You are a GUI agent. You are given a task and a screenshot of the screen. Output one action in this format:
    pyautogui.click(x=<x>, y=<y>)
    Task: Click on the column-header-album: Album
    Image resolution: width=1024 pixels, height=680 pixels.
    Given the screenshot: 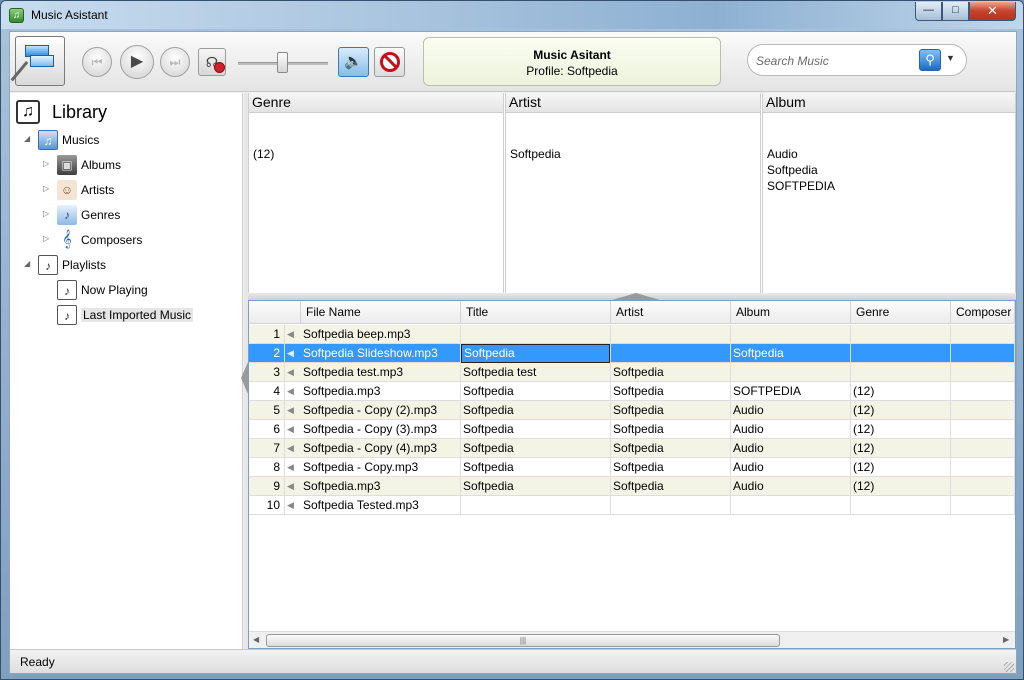 What is the action you would take?
    pyautogui.click(x=791, y=312)
    